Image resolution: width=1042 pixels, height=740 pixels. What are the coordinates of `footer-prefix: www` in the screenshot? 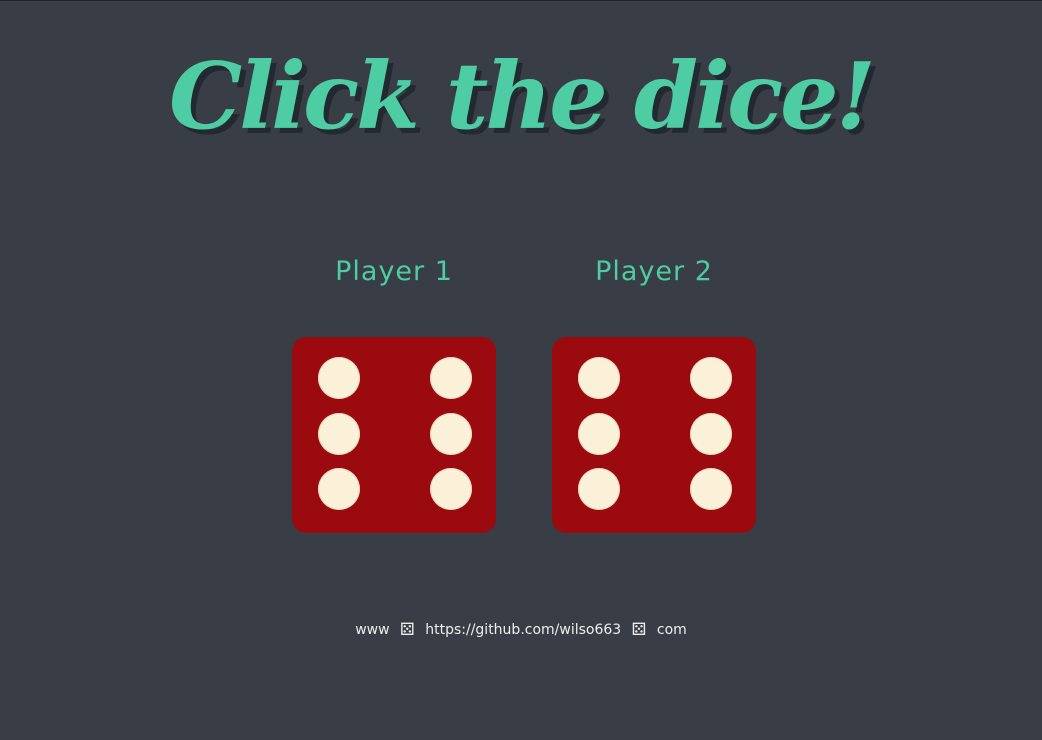 It's located at (372, 630).